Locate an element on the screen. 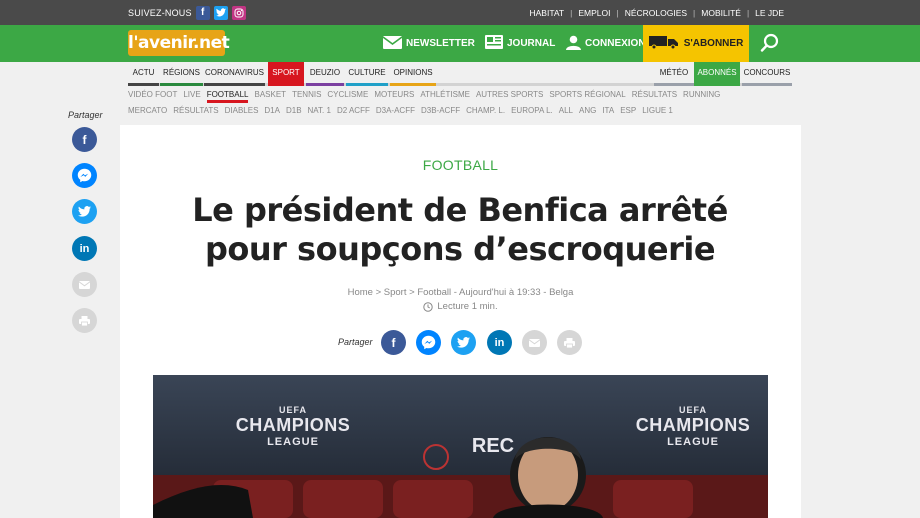 Image resolution: width=920 pixels, height=518 pixels. article-kicker: FOOTBALL is located at coordinates (460, 165).